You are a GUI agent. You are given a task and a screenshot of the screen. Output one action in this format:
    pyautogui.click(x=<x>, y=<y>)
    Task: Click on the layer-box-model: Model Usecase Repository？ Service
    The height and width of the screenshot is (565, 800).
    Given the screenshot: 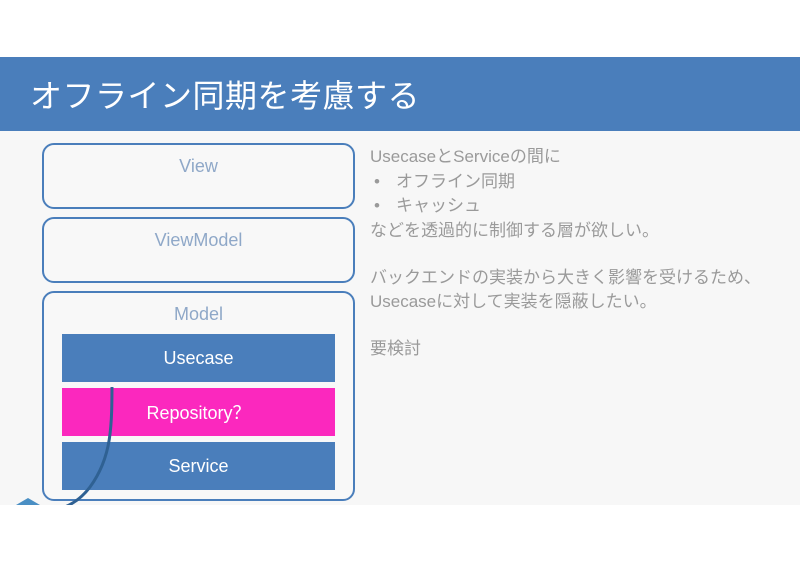 What is the action you would take?
    pyautogui.click(x=198, y=396)
    